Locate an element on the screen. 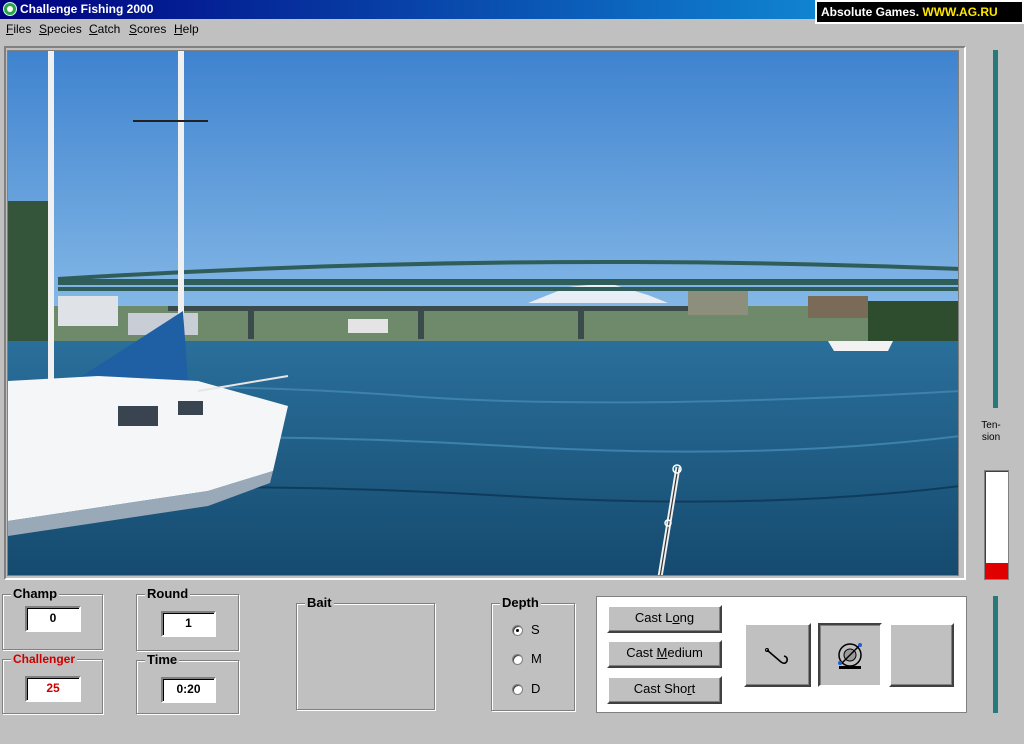  champ-label: Champ is located at coordinates (35, 594).